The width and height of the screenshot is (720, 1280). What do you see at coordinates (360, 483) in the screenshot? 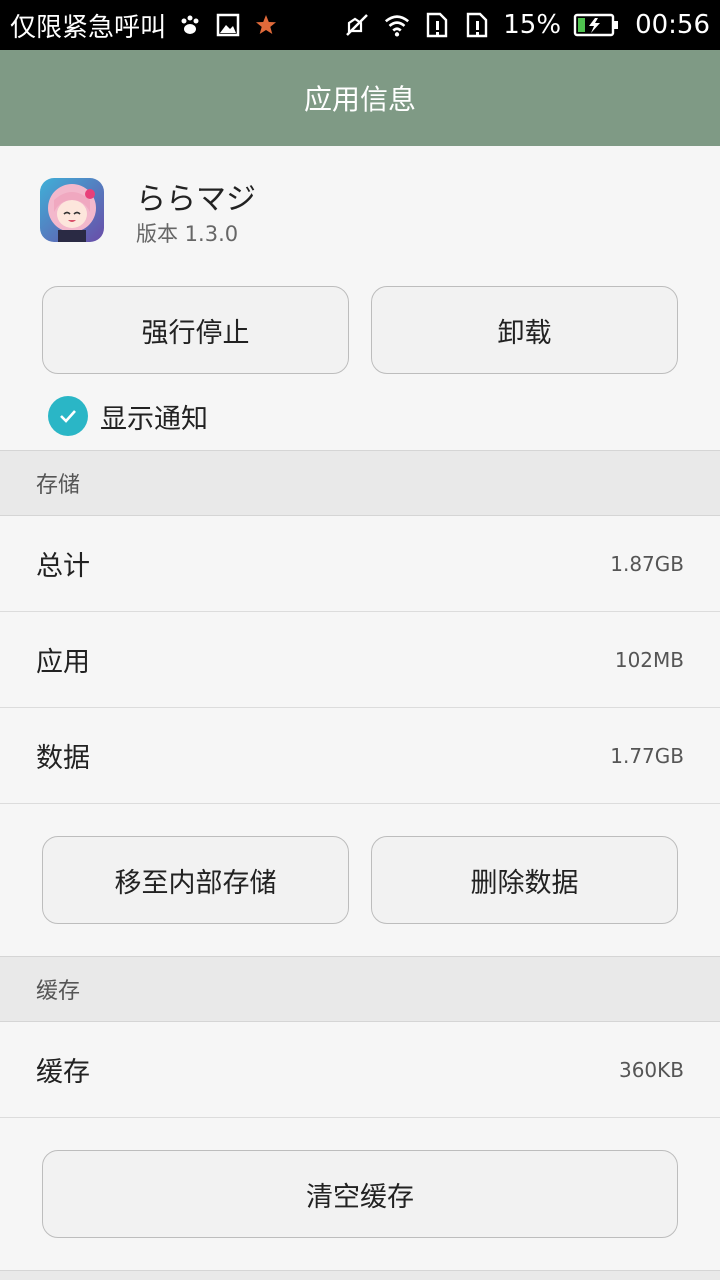
I see `storage-section-header: 存储` at bounding box center [360, 483].